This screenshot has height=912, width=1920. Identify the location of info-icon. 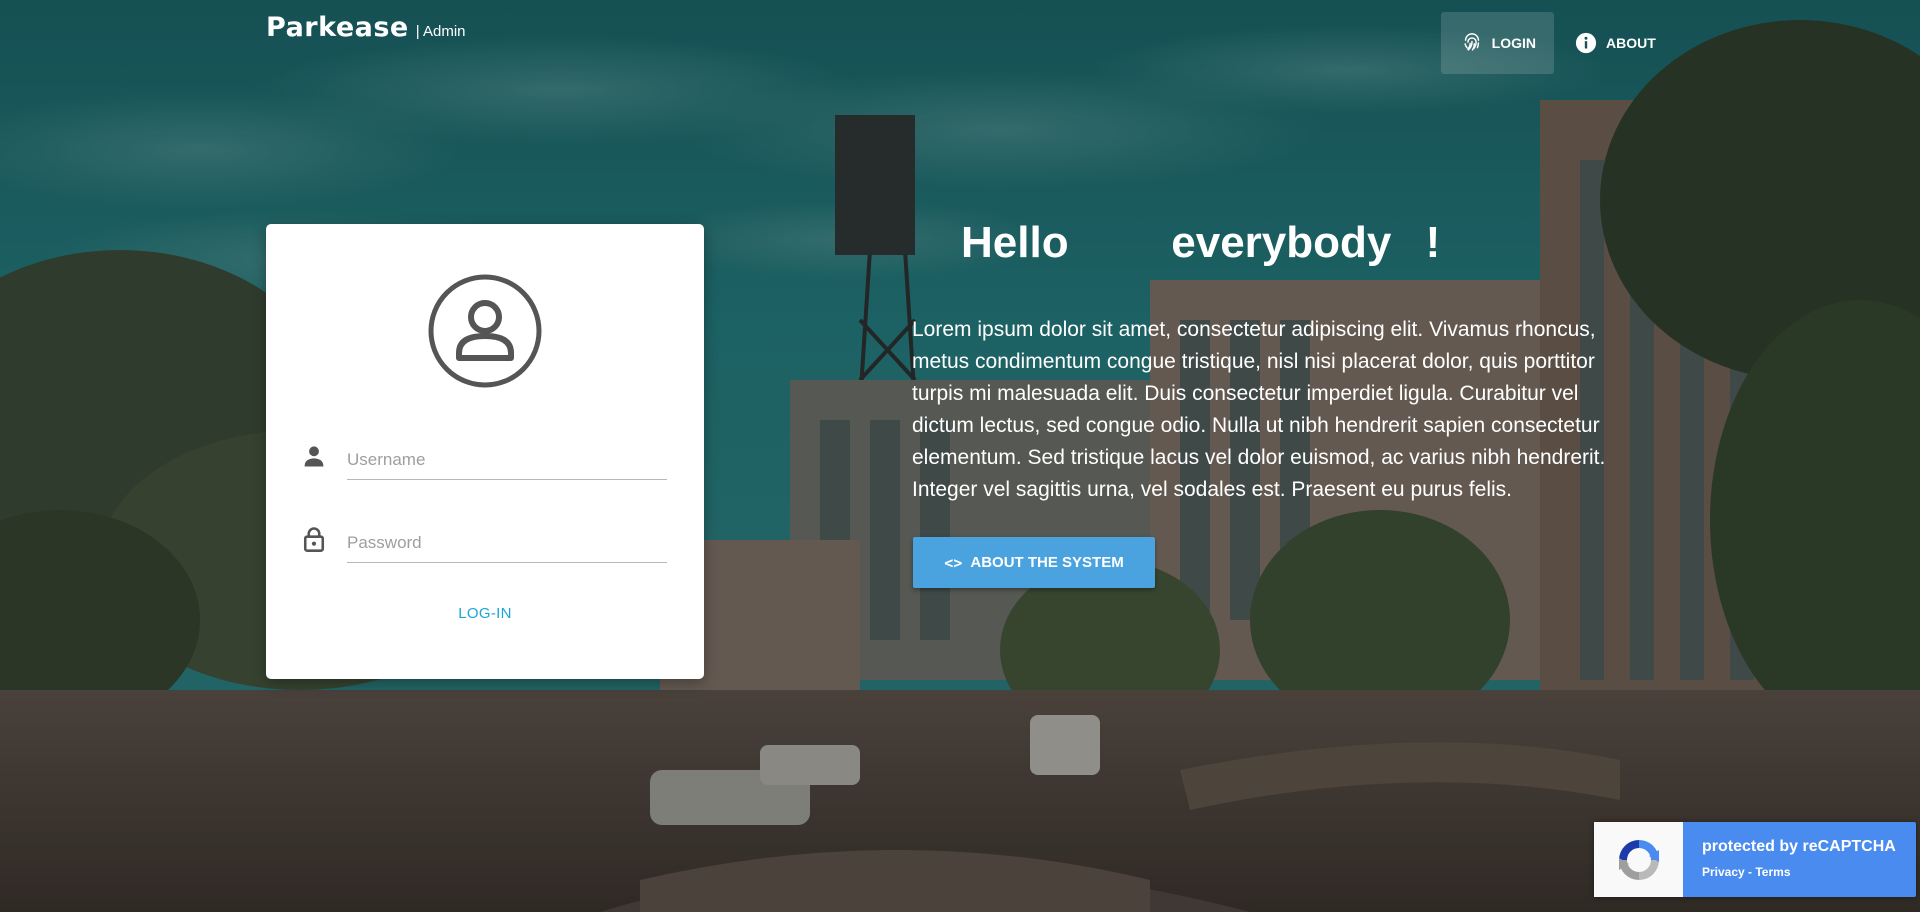
(1586, 43).